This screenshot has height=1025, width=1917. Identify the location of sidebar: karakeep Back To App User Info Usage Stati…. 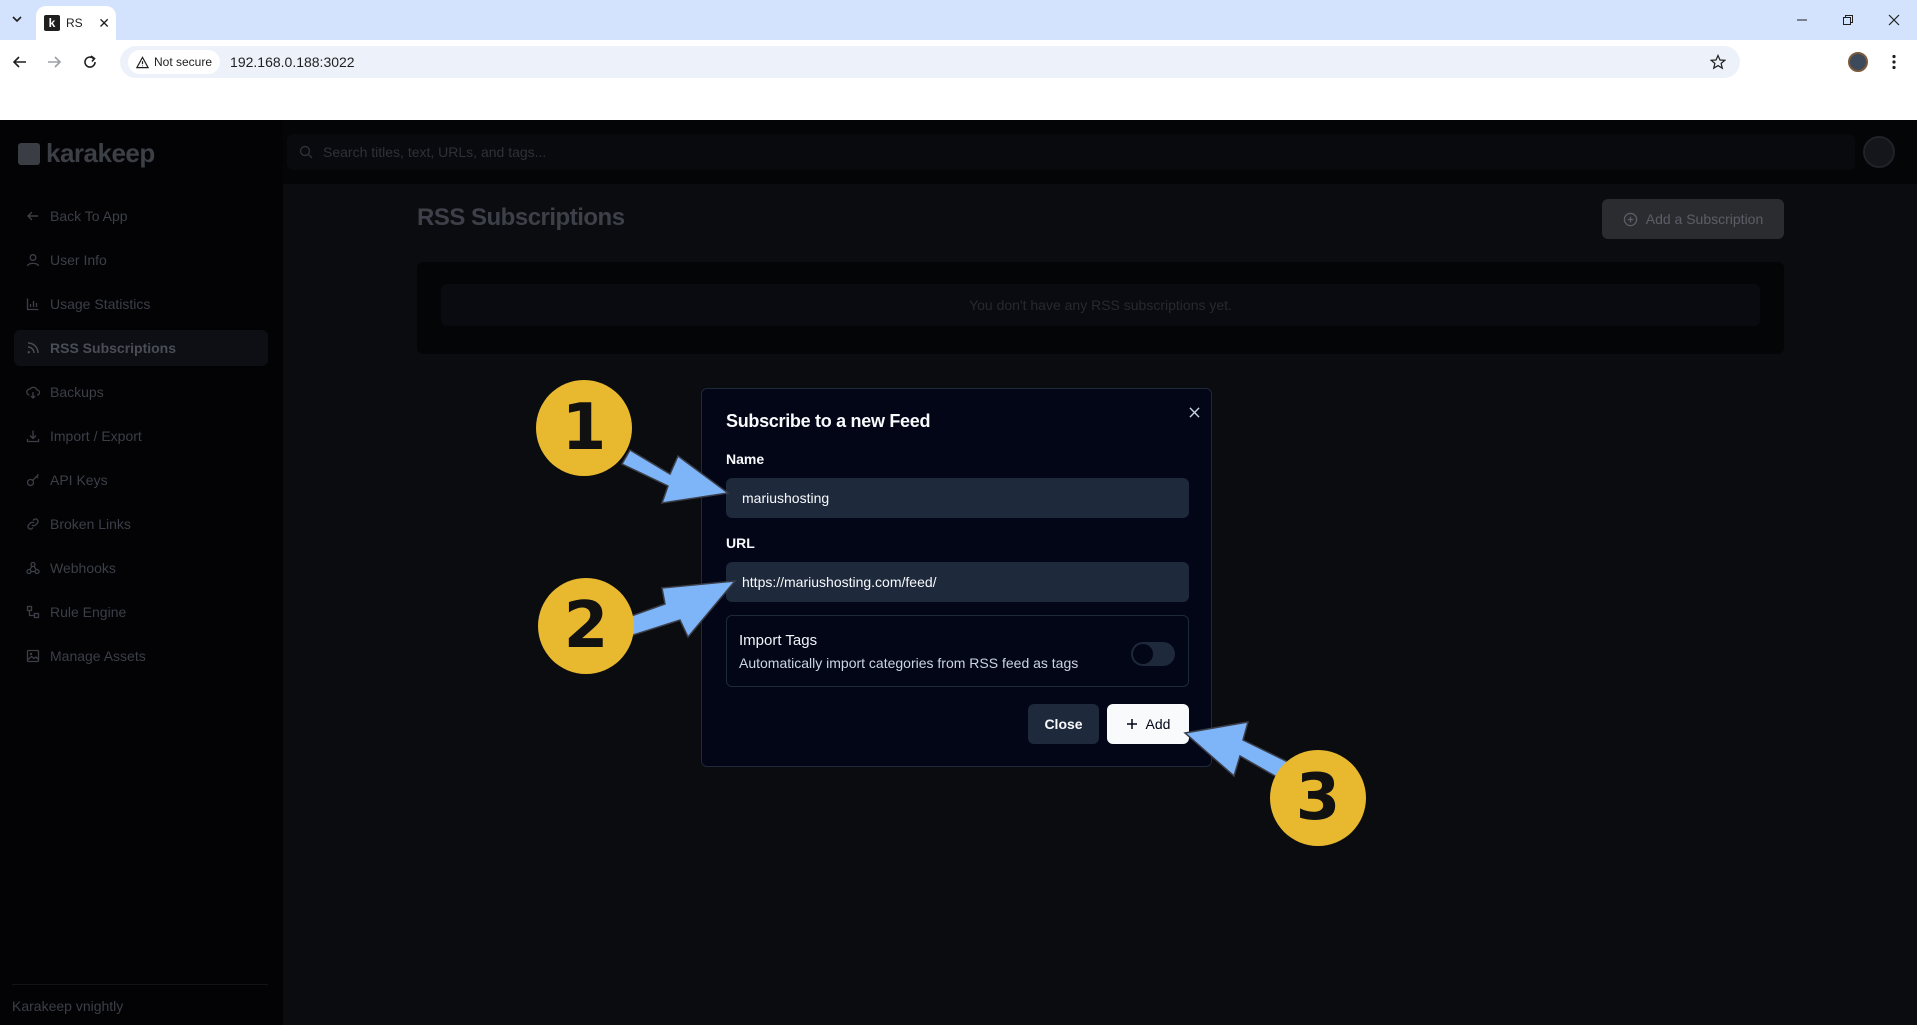
(141, 572).